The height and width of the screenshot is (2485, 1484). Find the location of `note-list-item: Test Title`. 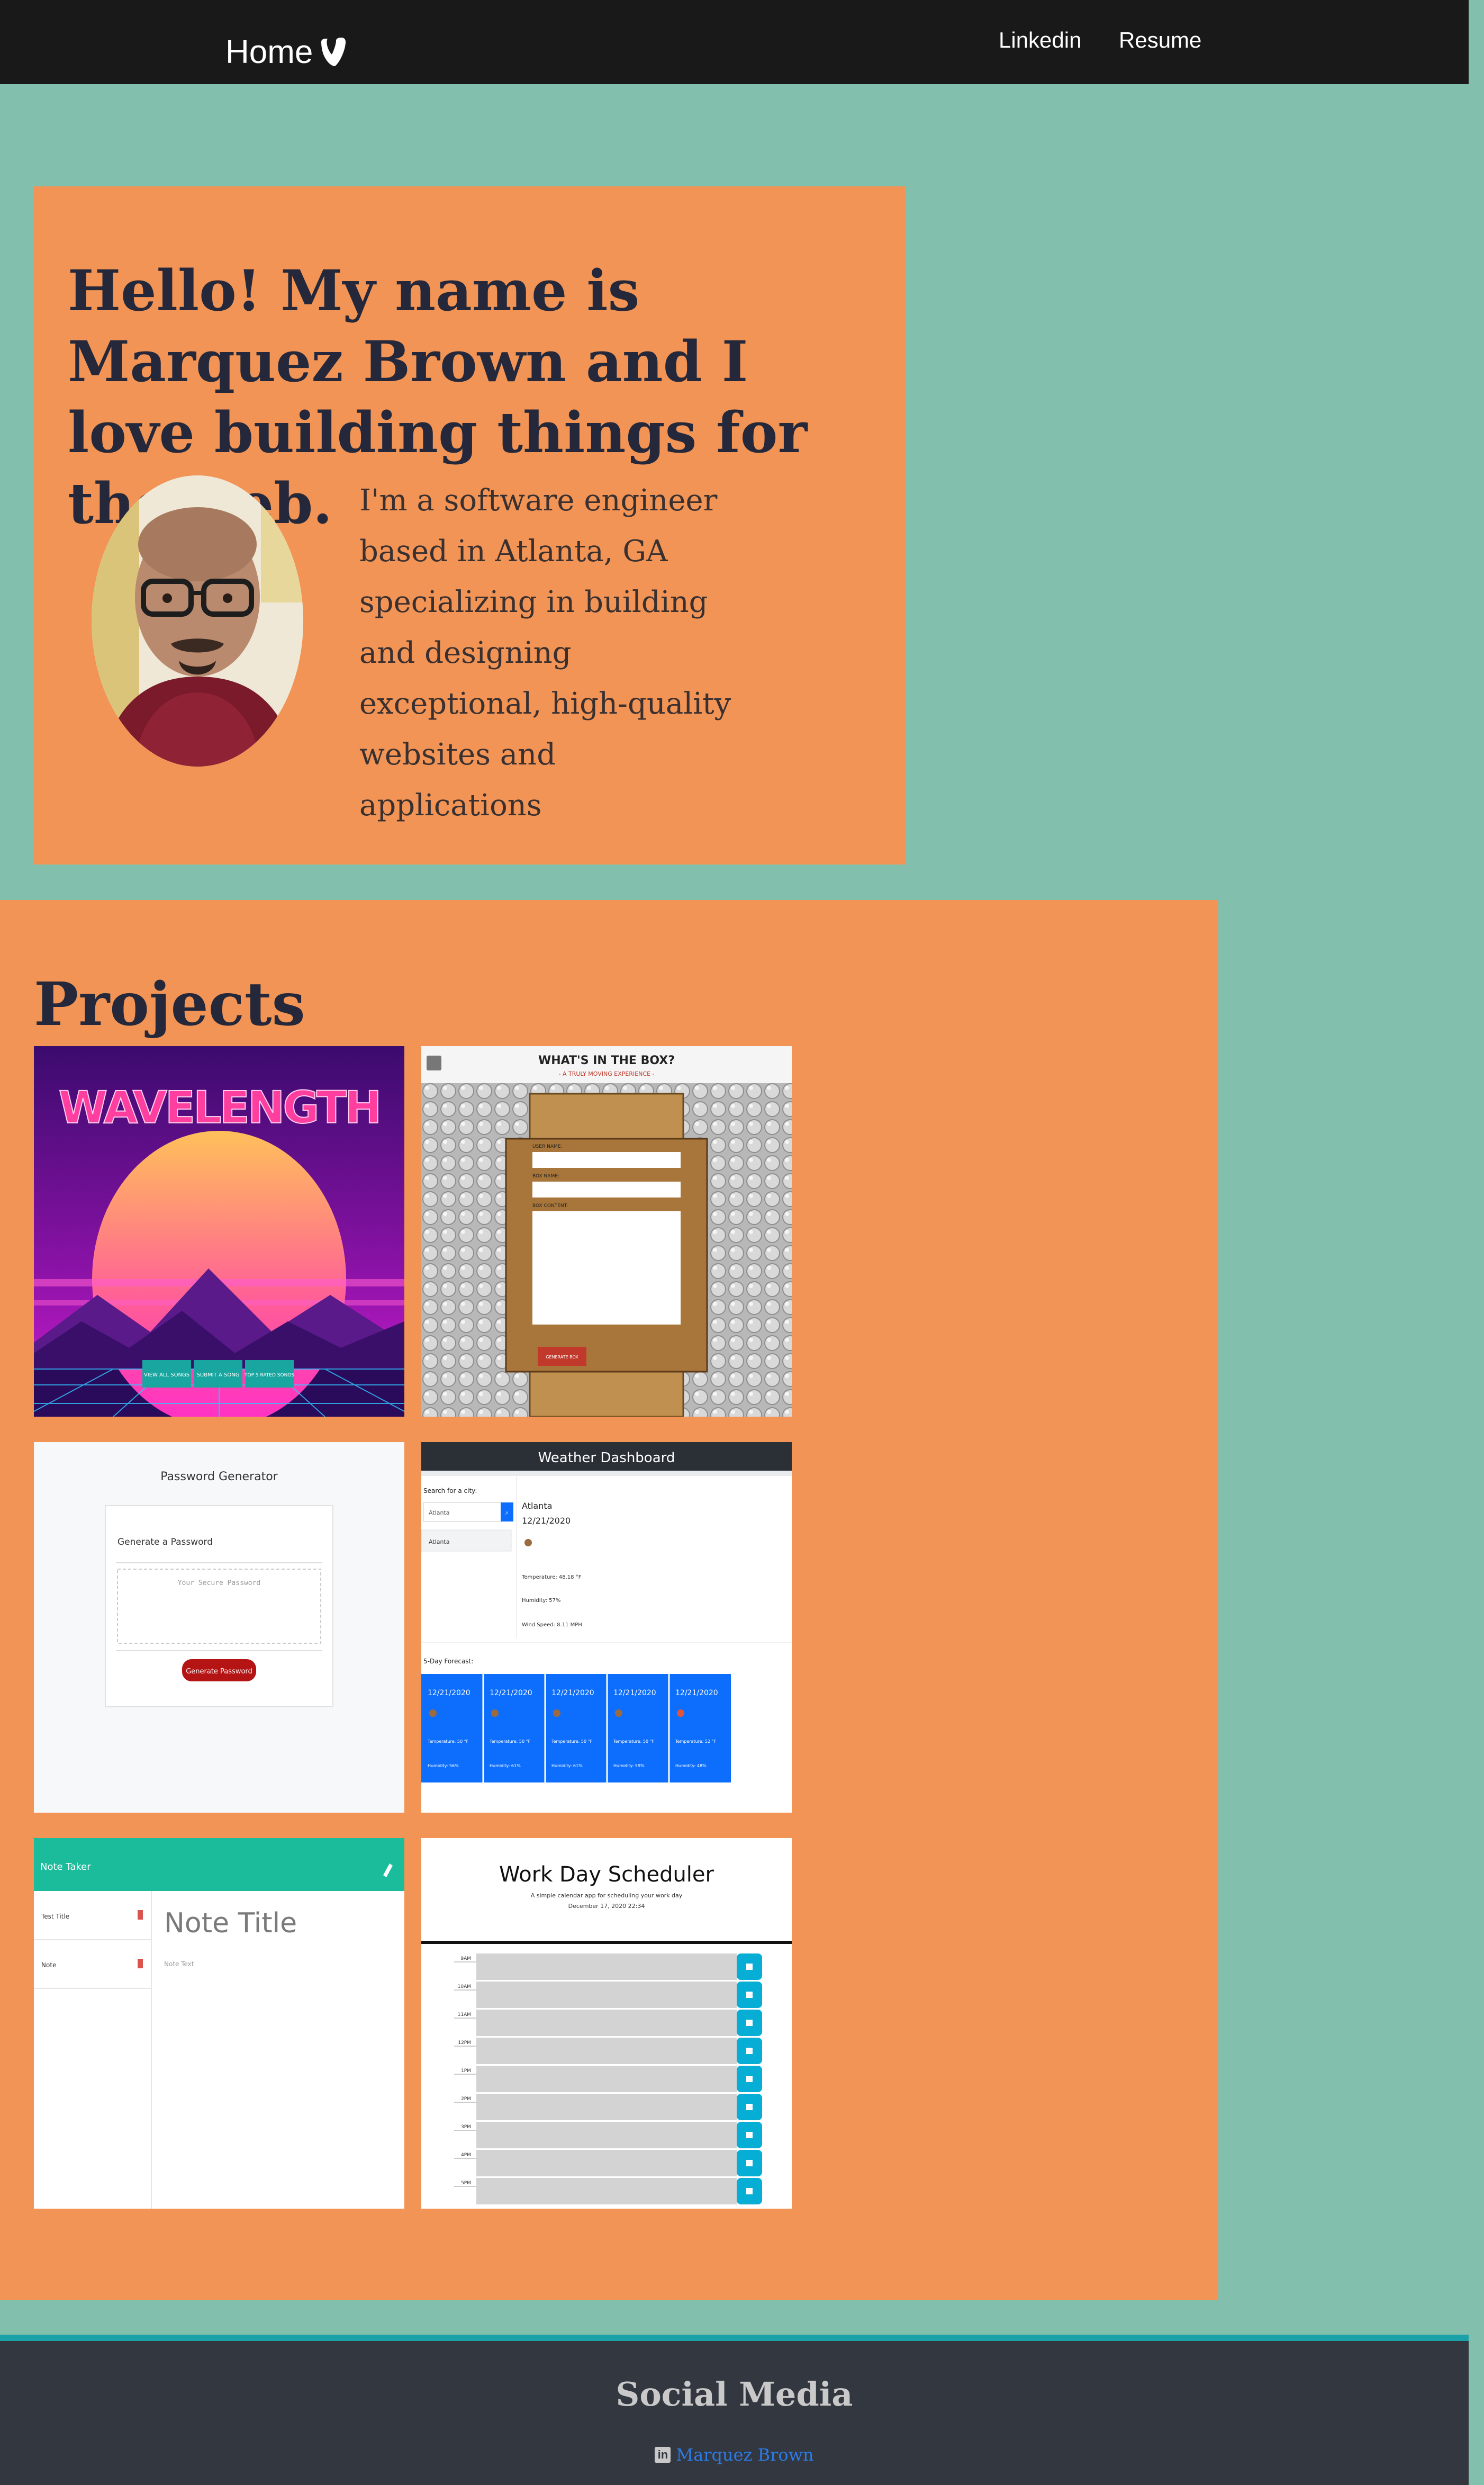

note-list-item: Test Title is located at coordinates (55, 1917).